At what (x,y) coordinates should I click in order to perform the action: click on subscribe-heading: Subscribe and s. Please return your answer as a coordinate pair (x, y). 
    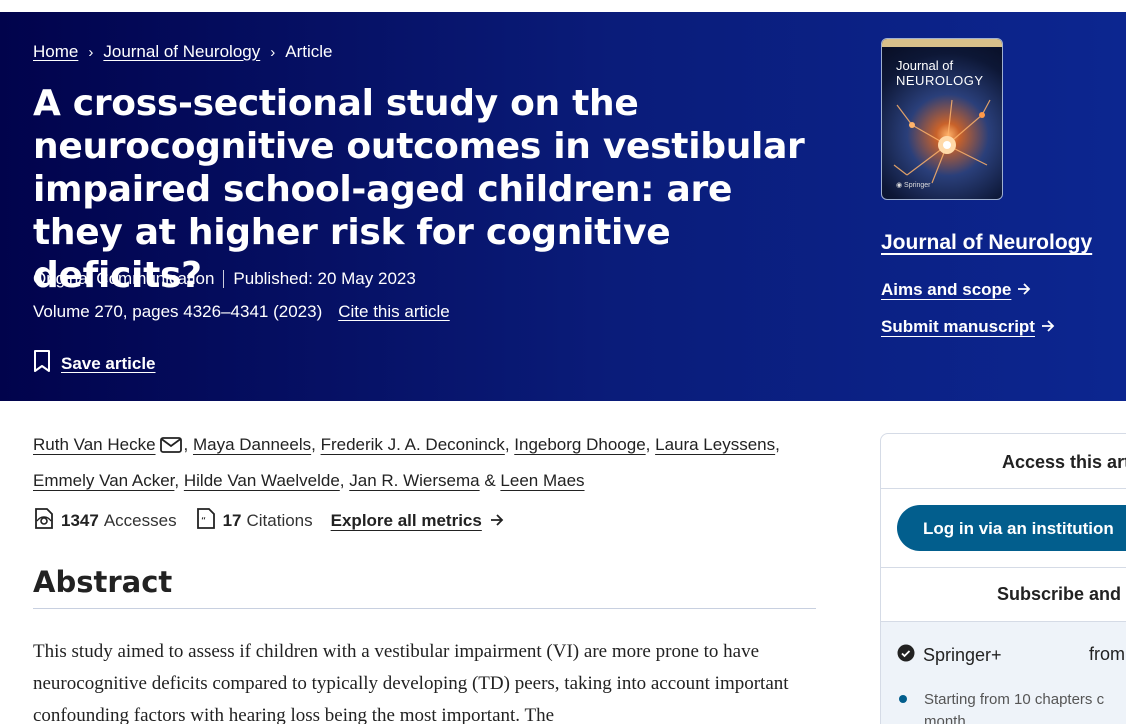
    Looking at the image, I should click on (1061, 594).